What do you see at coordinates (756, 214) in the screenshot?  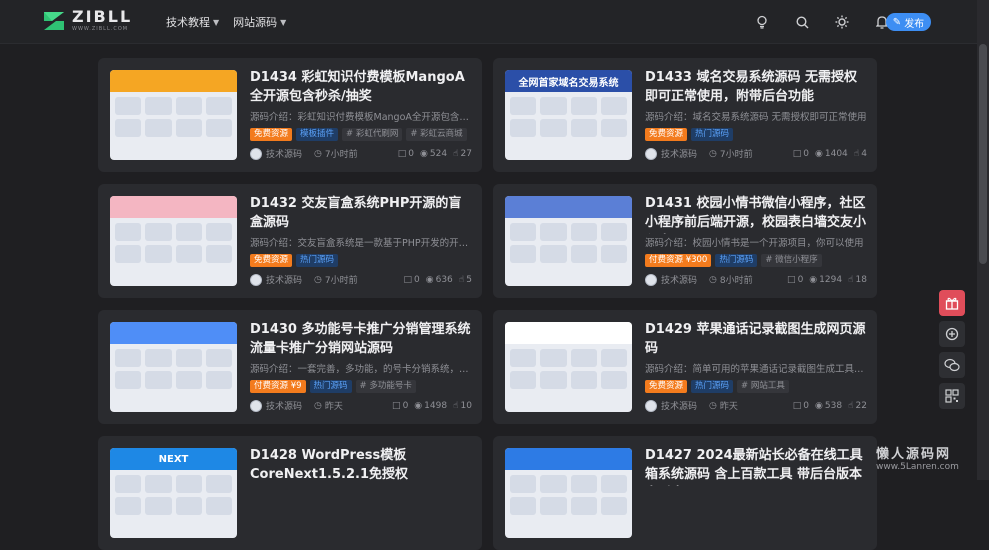 I see `post-title: D1431 校园小情书微信小程序，社区小程序前后端开源，校园表白墙交友小程序` at bounding box center [756, 214].